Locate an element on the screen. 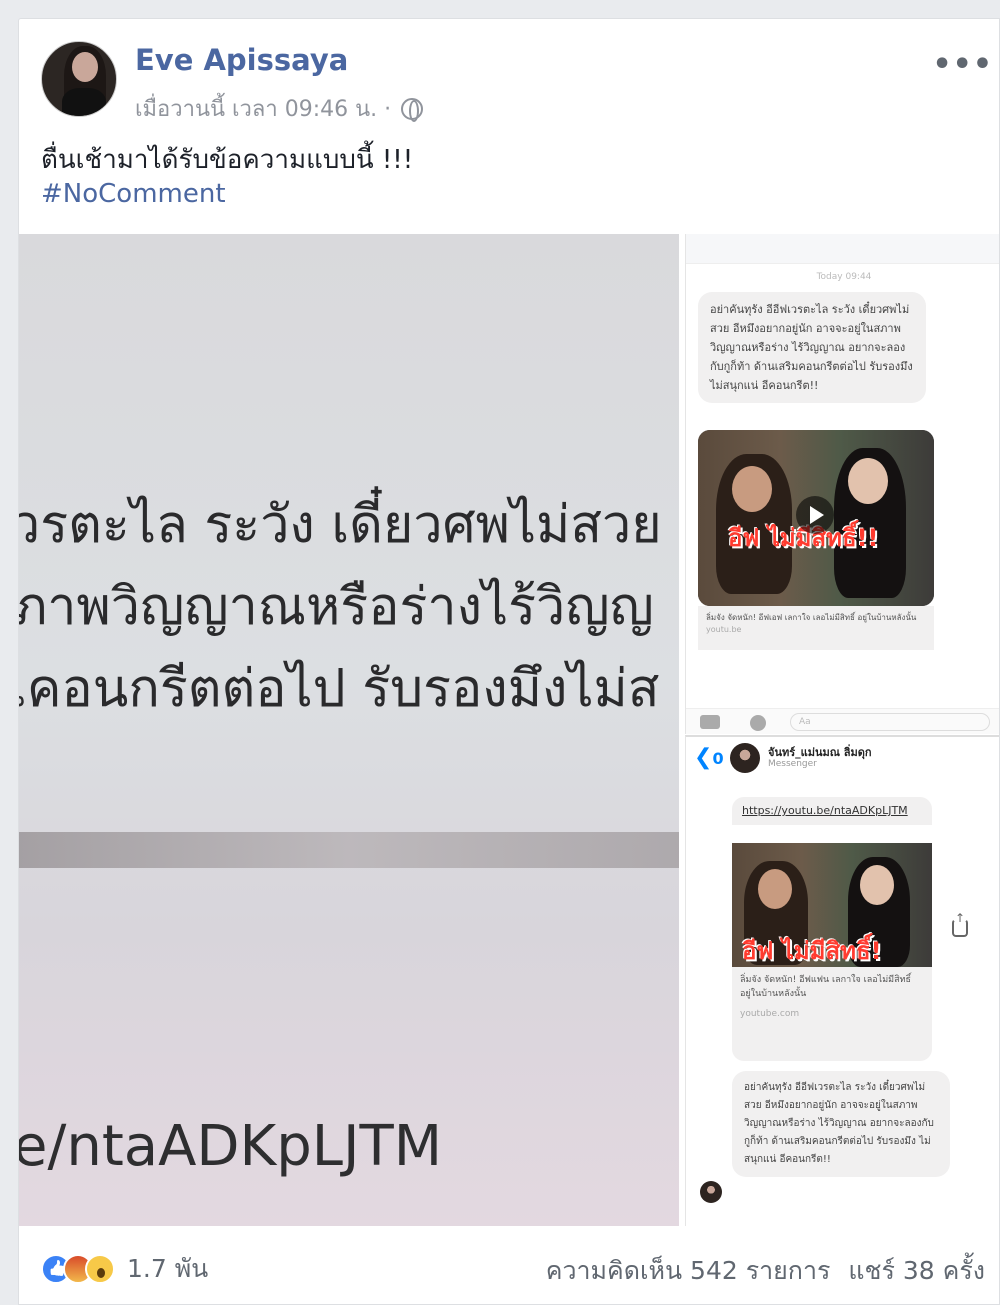 This screenshot has width=1000, height=1305. author-avatar is located at coordinates (79, 79).